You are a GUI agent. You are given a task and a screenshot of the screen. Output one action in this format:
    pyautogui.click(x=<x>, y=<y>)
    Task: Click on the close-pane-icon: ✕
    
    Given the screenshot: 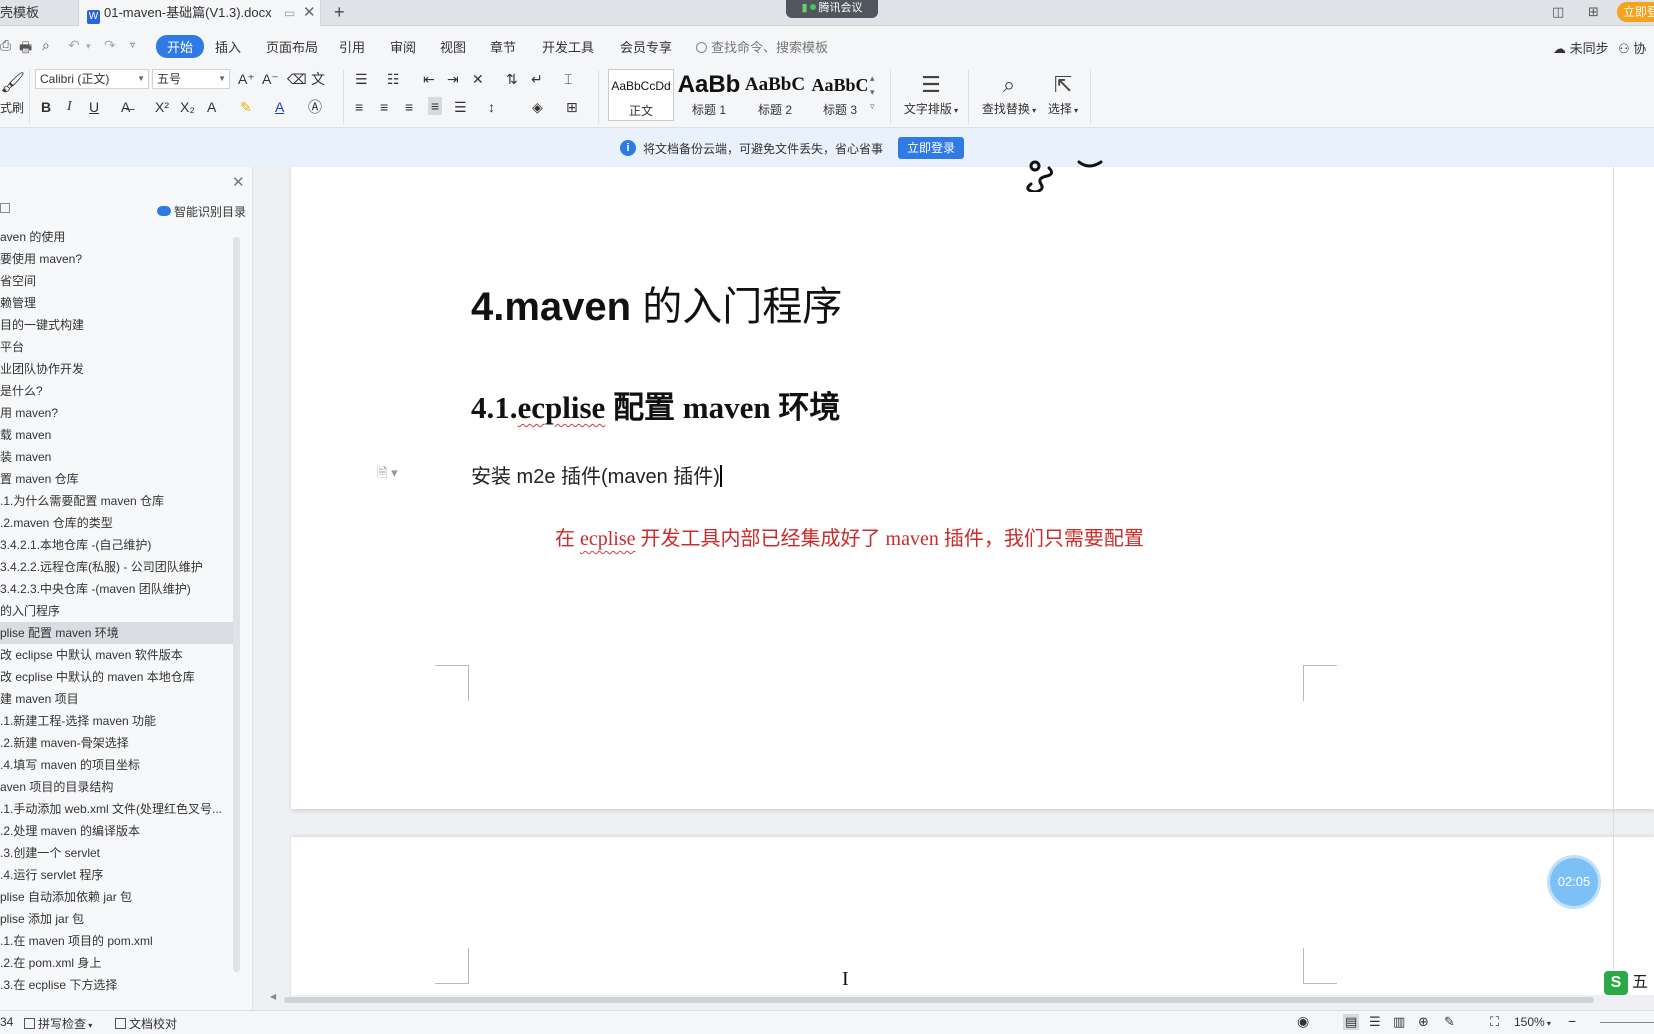 What is the action you would take?
    pyautogui.click(x=238, y=182)
    